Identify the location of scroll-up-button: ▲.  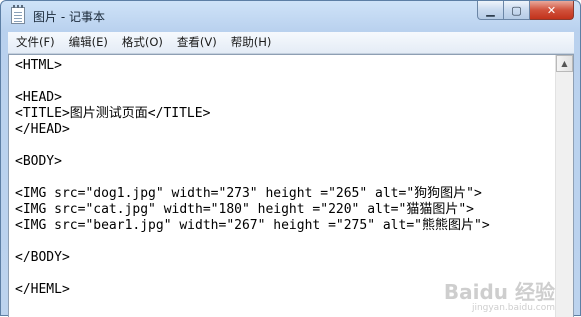
(564, 63).